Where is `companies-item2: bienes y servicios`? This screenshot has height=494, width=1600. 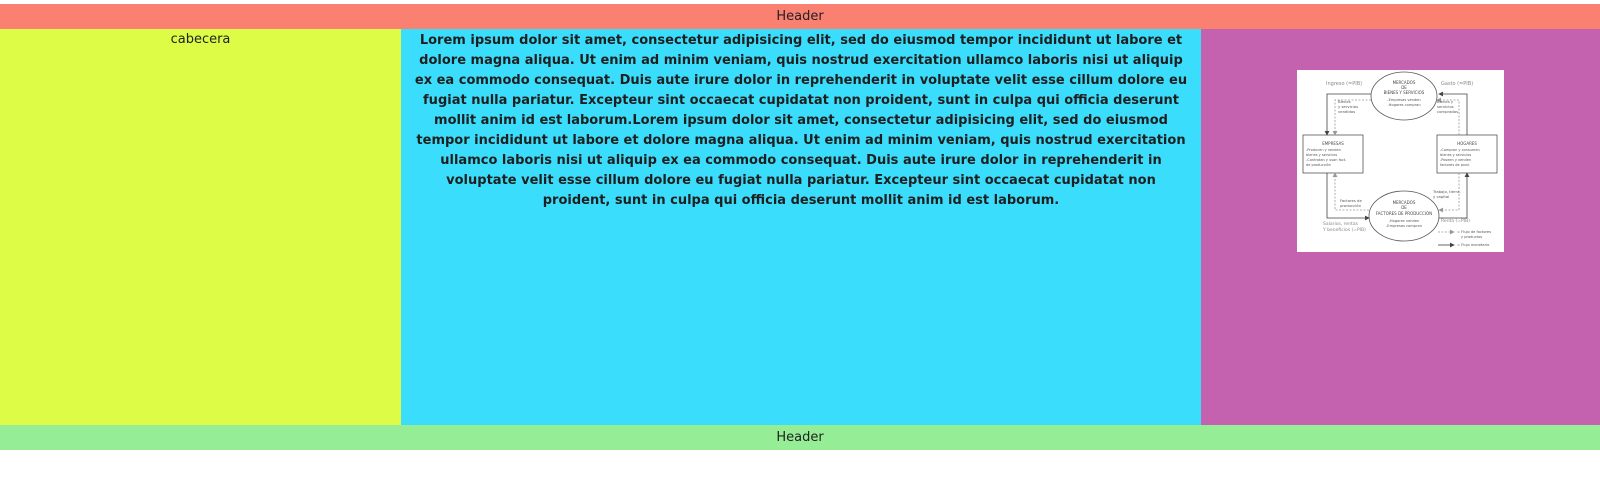
companies-item2: bienes y servicios is located at coordinates (1321, 155).